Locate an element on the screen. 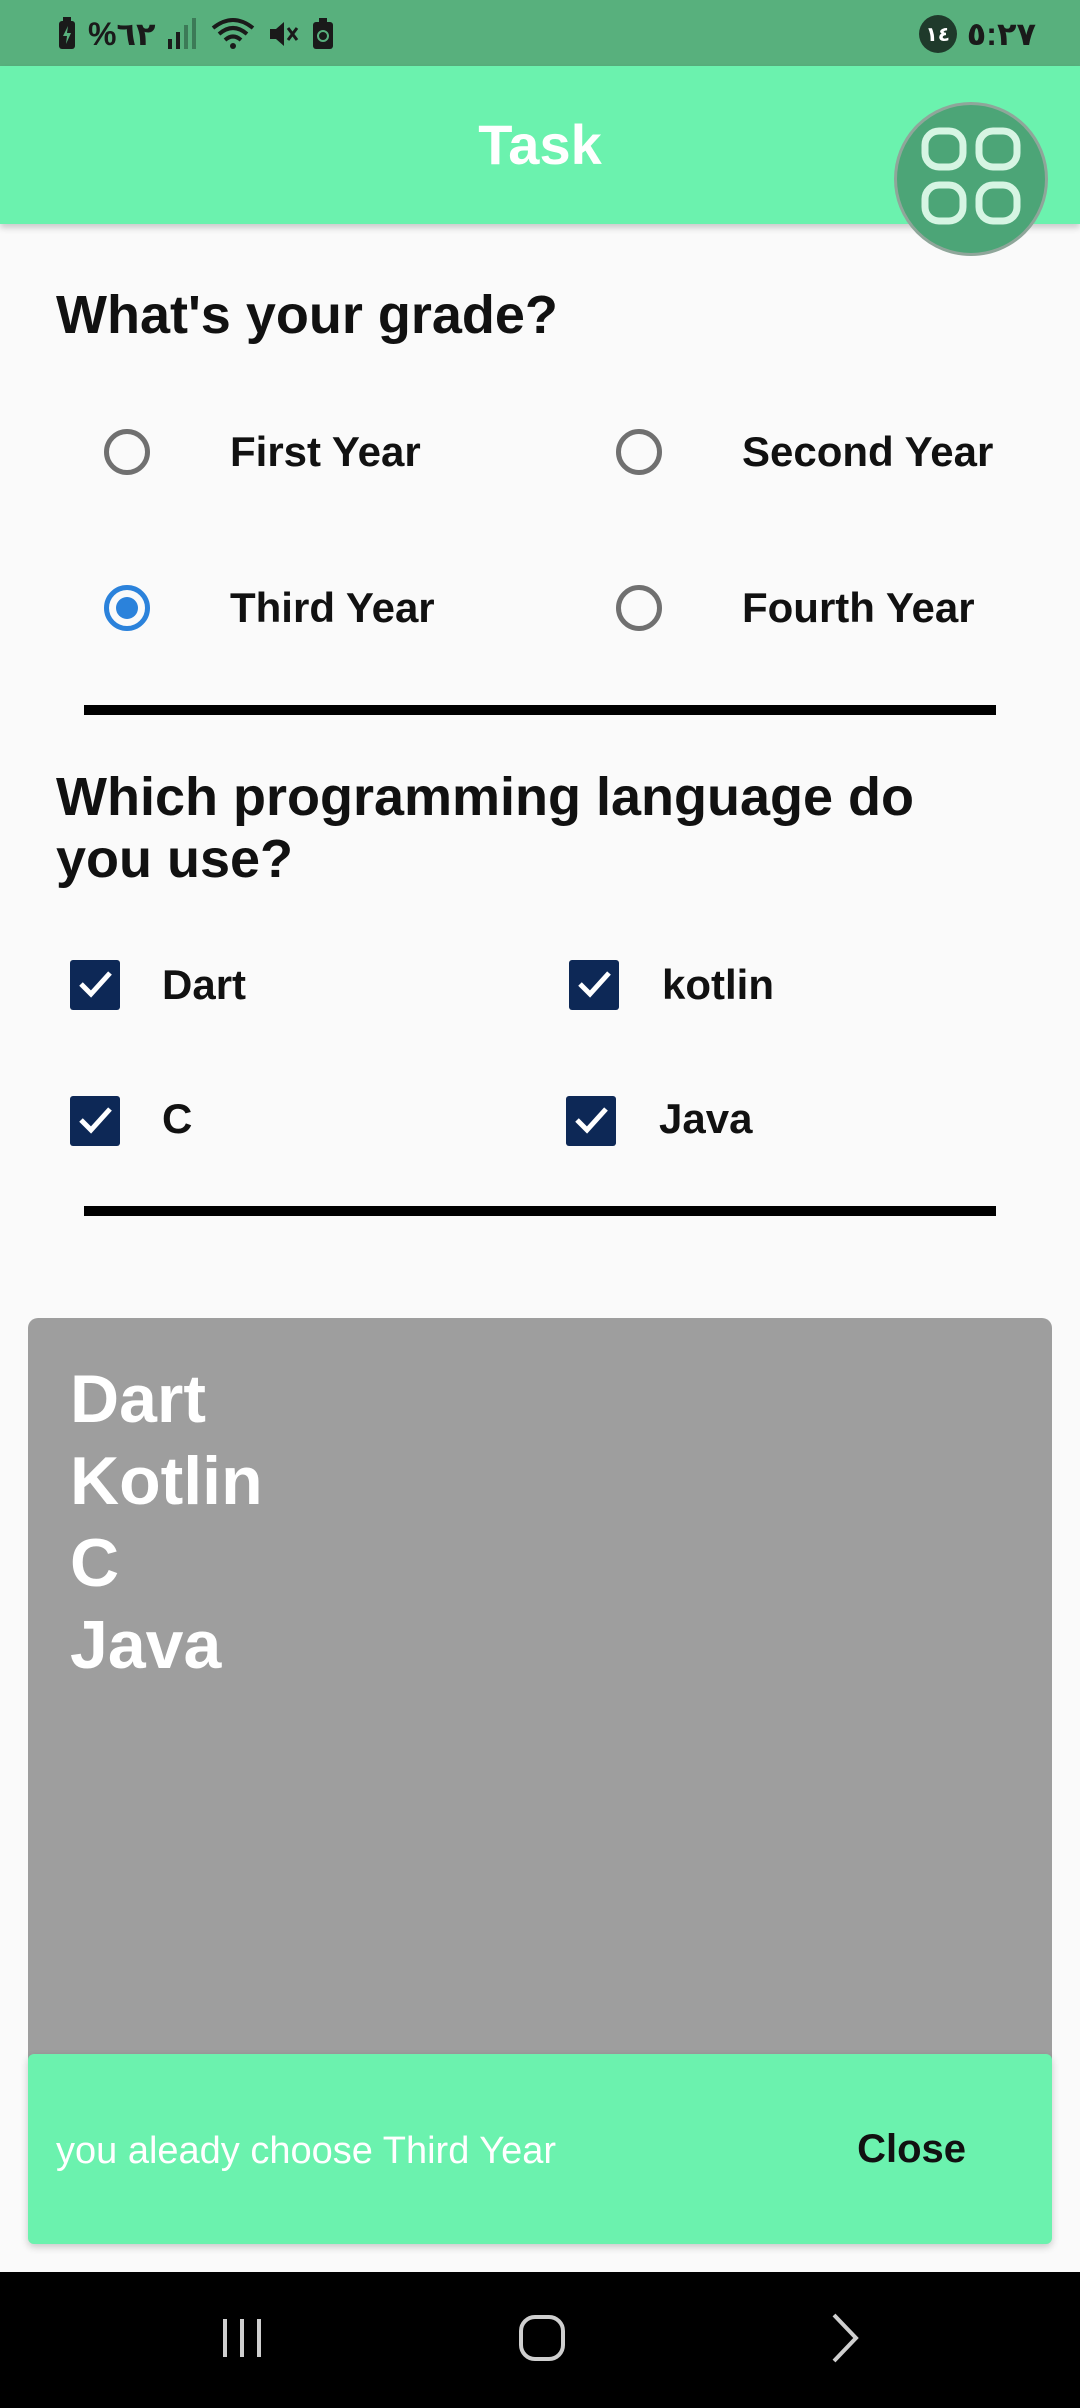 The width and height of the screenshot is (1080, 2408). home-button is located at coordinates (542, 2340).